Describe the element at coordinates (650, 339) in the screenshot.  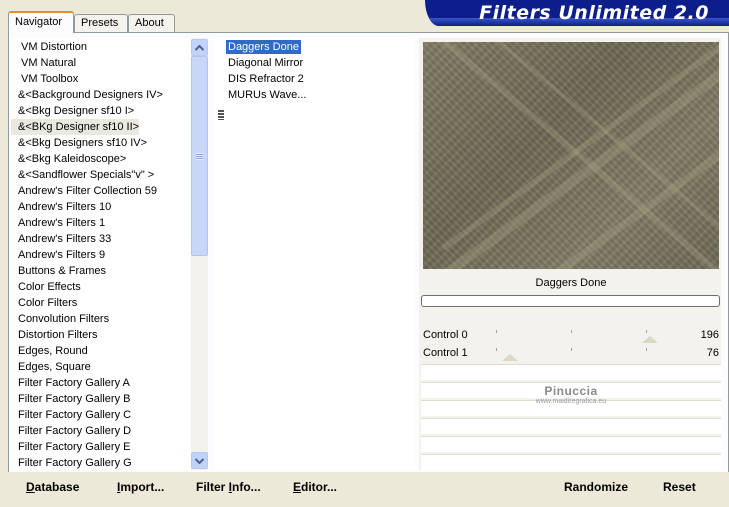
I see `control-0-thumb` at that location.